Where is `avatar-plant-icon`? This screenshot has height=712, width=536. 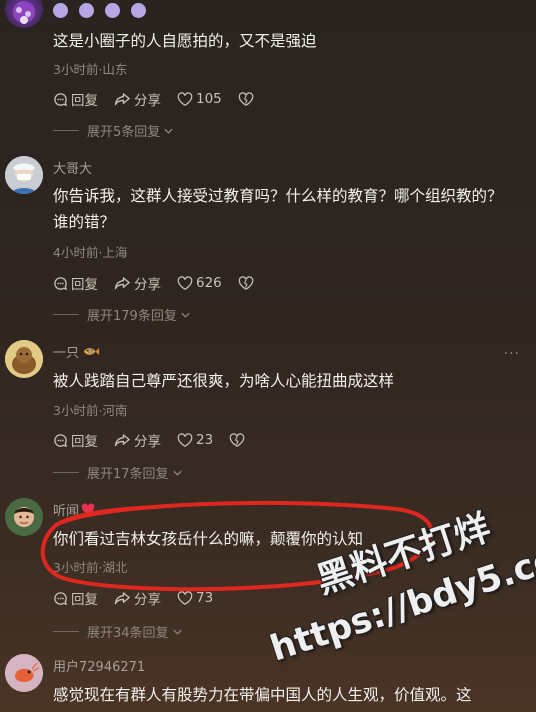
avatar-plant-icon is located at coordinates (24, 12).